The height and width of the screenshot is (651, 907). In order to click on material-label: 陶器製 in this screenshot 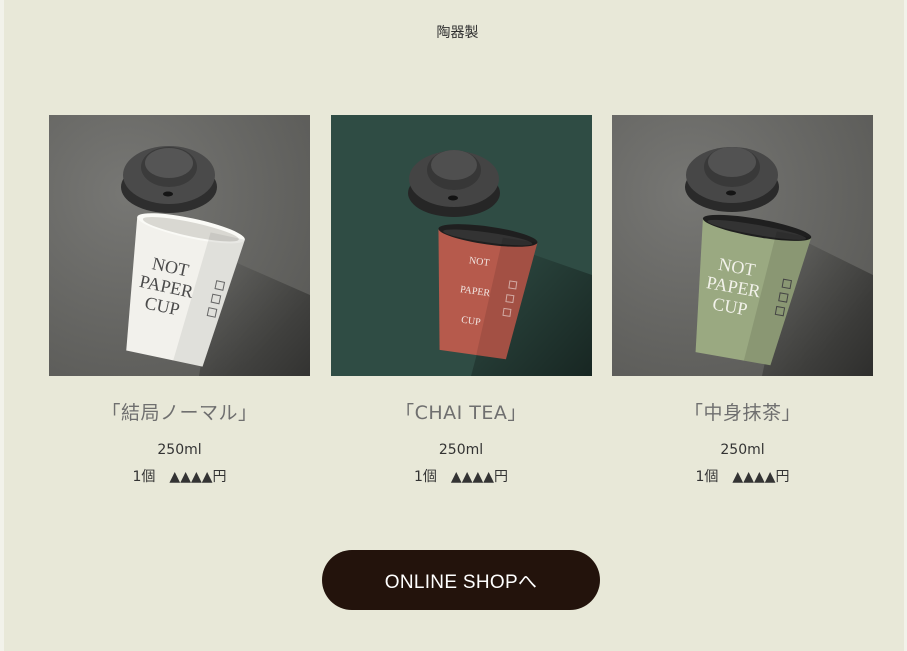, I will do `click(457, 33)`.